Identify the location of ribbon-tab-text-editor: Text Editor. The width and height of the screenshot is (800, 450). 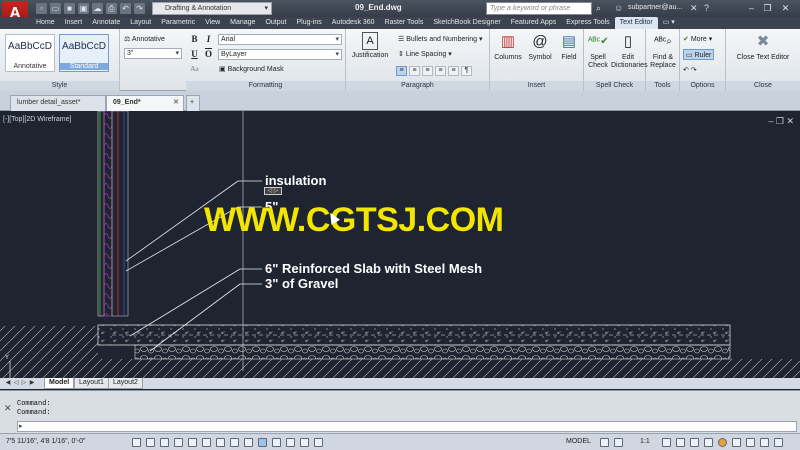
(636, 23).